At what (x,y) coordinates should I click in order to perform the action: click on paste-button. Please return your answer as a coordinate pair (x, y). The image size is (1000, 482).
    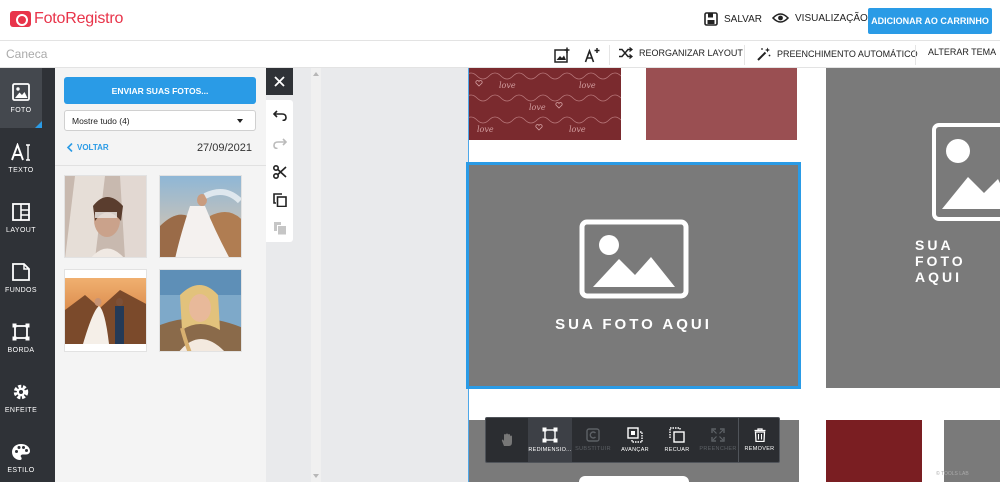
    Looking at the image, I should click on (279, 227).